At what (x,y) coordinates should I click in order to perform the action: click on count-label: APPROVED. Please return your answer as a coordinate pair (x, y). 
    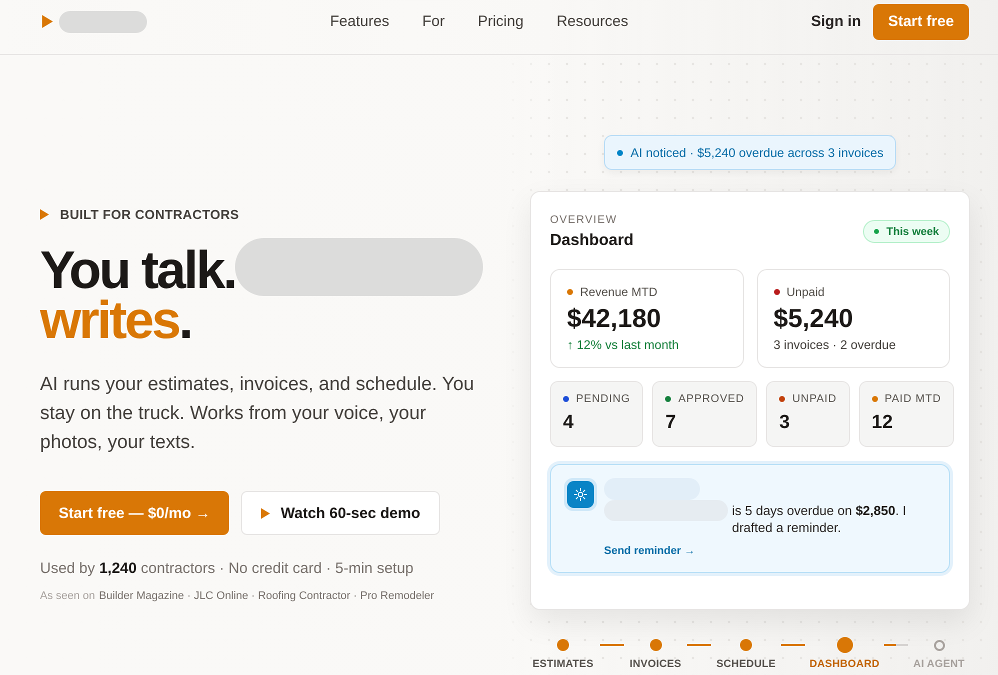
    Looking at the image, I should click on (711, 399).